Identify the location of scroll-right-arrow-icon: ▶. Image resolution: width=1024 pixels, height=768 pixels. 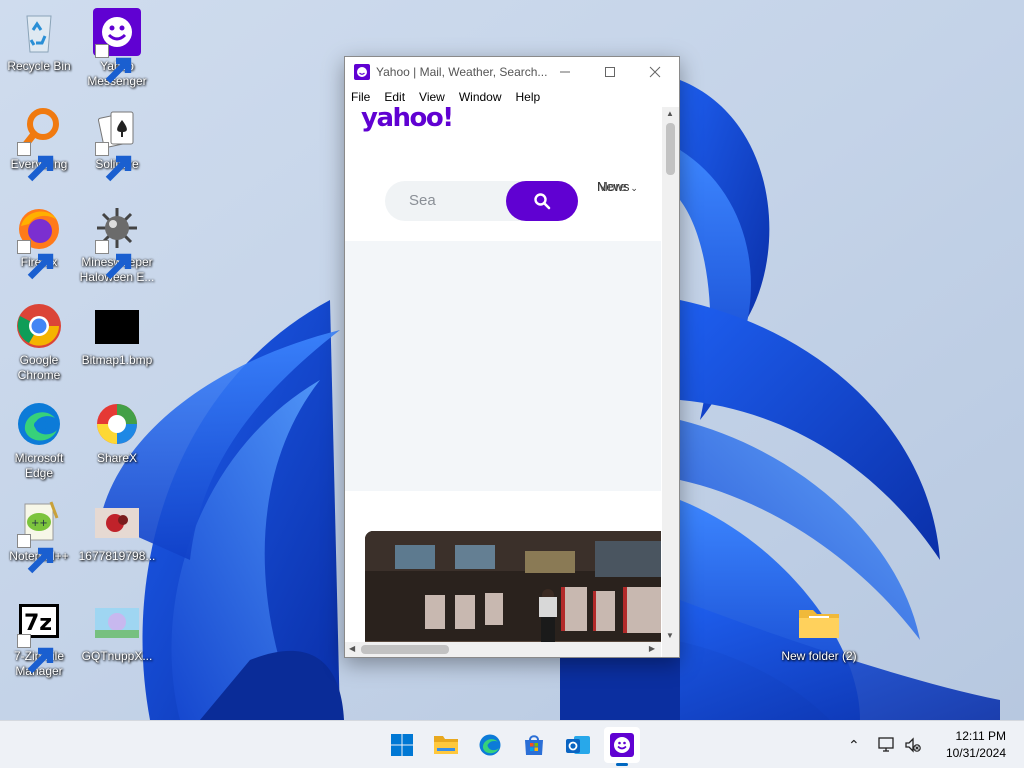
(652, 648).